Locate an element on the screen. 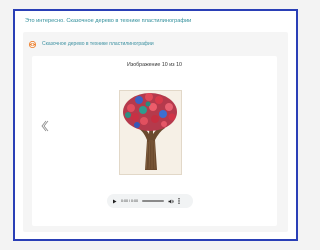  more-vert-icon is located at coordinates (179, 201).